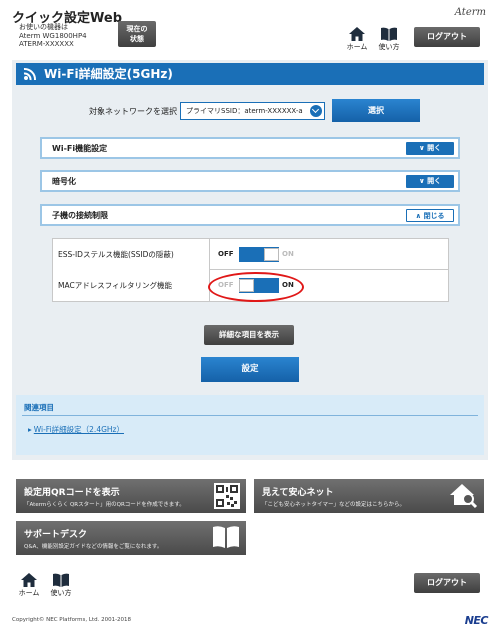  Describe the element at coordinates (80, 148) in the screenshot. I see `accordion-label: Wi-Fi機能設定` at that location.